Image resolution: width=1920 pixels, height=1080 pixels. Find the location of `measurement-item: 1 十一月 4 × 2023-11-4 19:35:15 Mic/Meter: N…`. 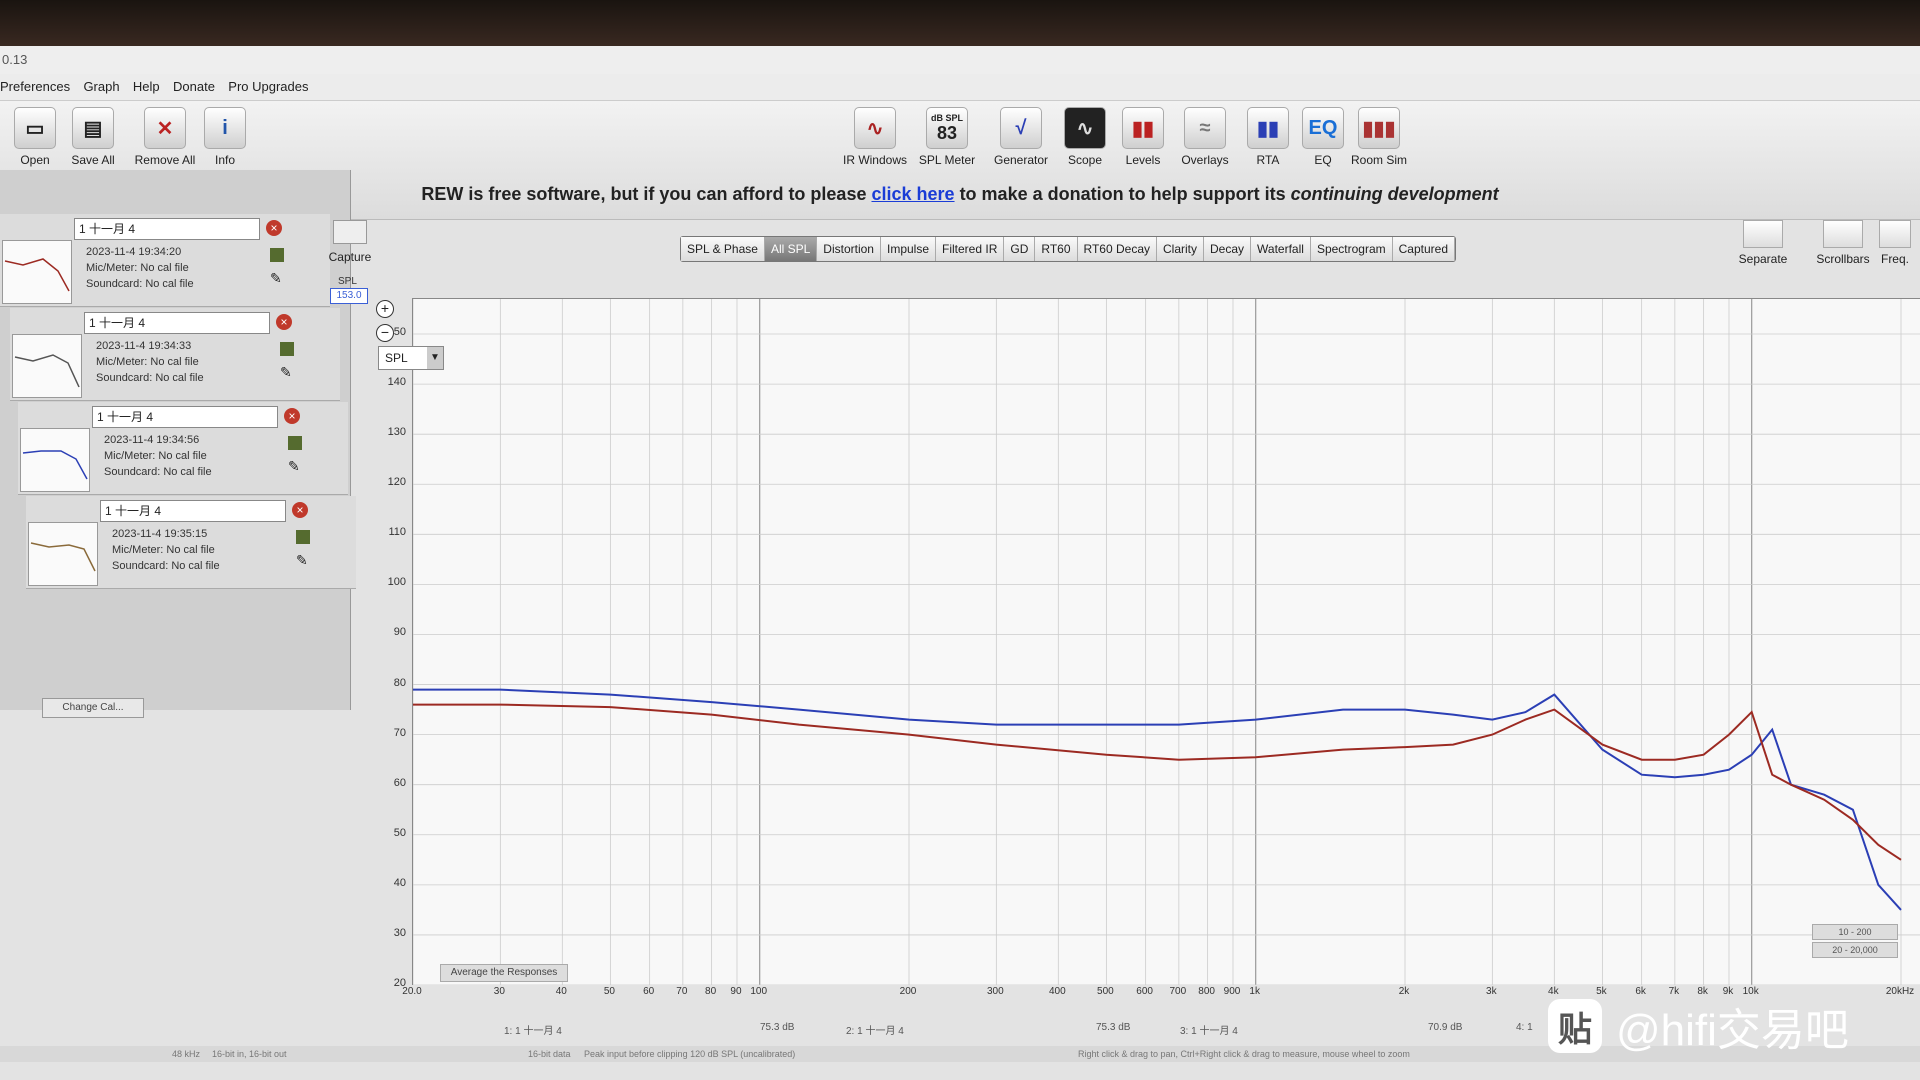

measurement-item: 1 十一月 4 × 2023-11-4 19:35:15 Mic/Meter: N… is located at coordinates (191, 542).